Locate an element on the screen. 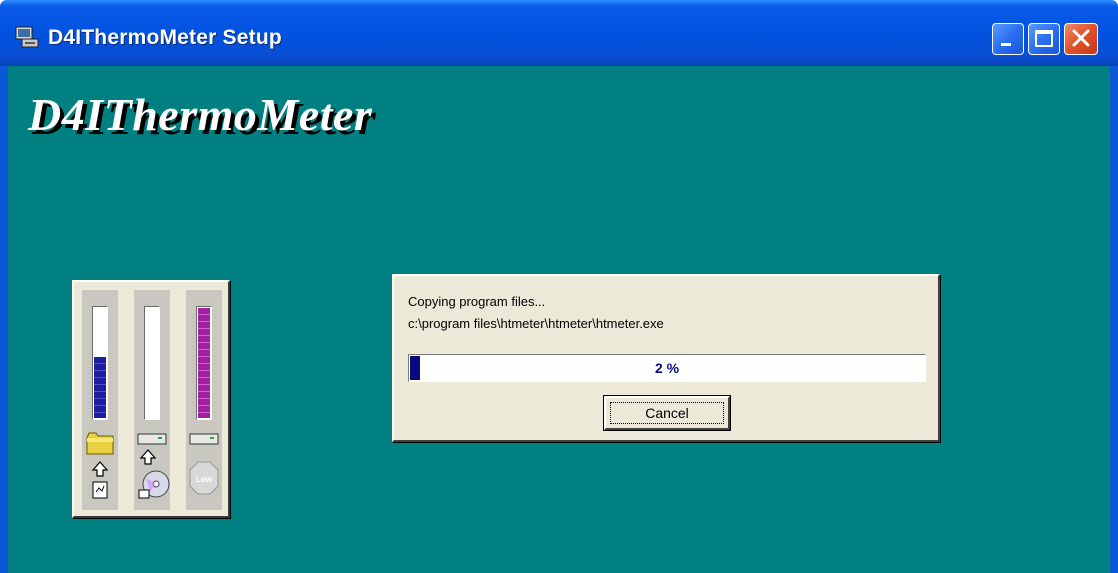 The image size is (1118, 573). product-banner: D4IThermoMeter is located at coordinates (200, 114).